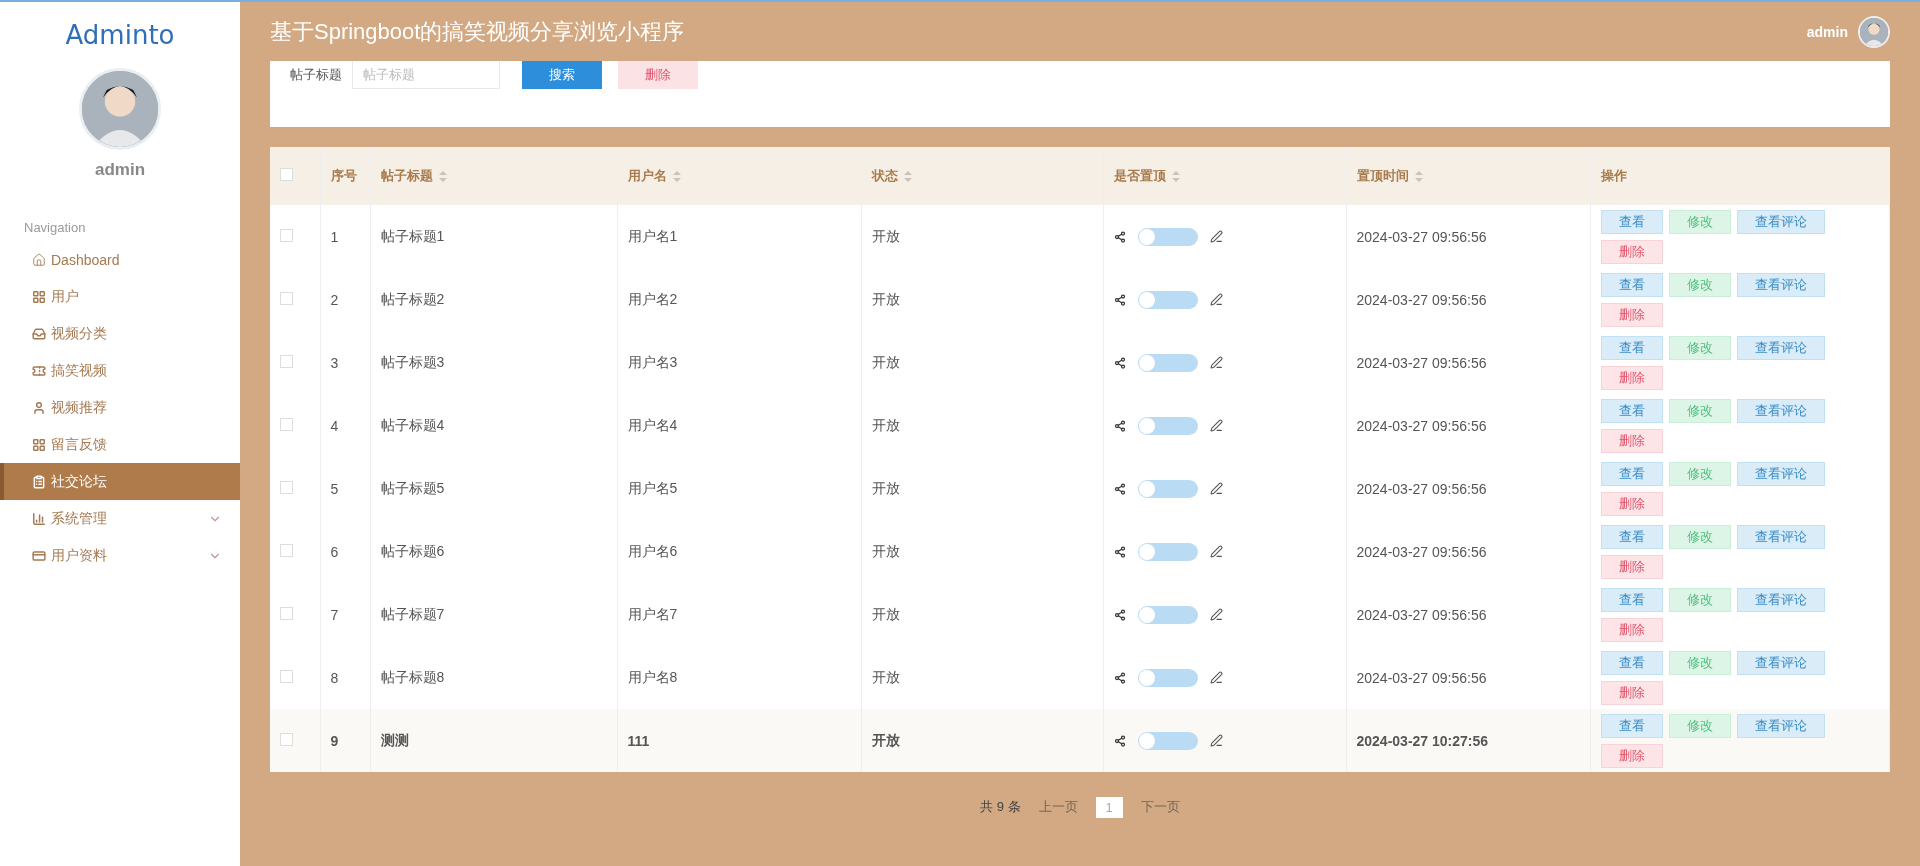 The height and width of the screenshot is (866, 1920). Describe the element at coordinates (562, 75) in the screenshot. I see `search-button: 搜索` at that location.